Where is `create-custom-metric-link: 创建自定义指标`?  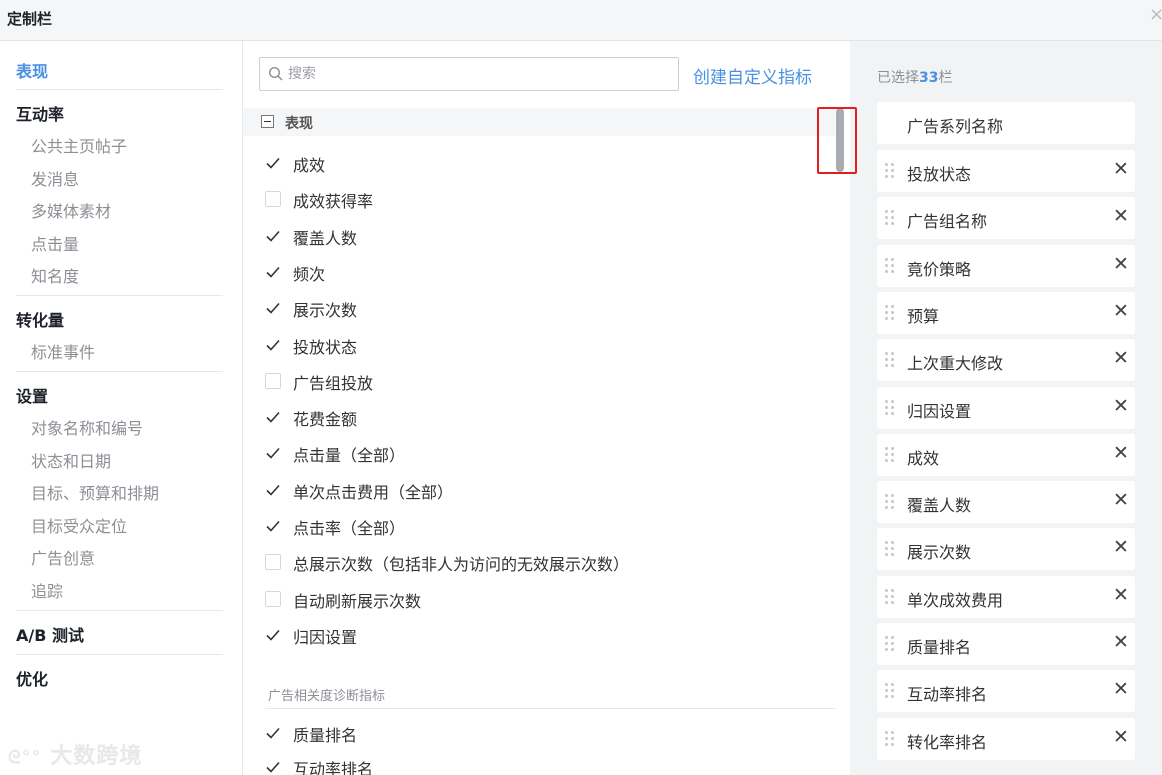 create-custom-metric-link: 创建自定义指标 is located at coordinates (752, 75).